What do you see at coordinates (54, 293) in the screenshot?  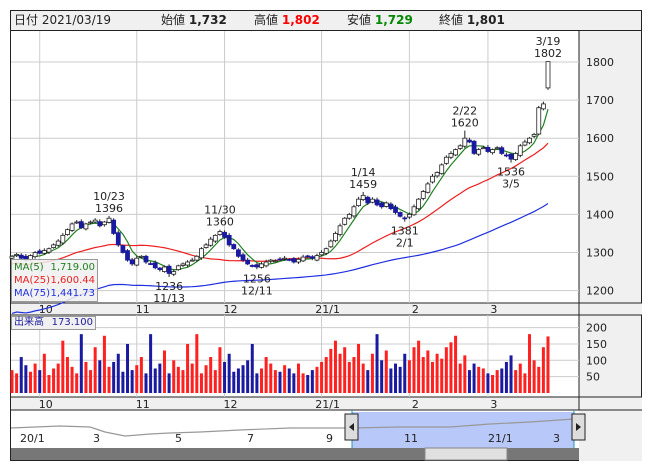 I see `ma75-legend: MA(75) 1,441.73` at bounding box center [54, 293].